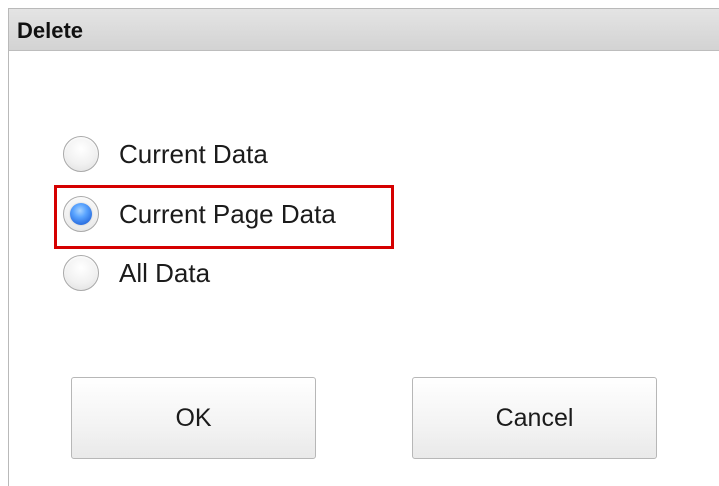 The width and height of the screenshot is (719, 486). What do you see at coordinates (193, 153) in the screenshot?
I see `radio-label-current-data: Current Data` at bounding box center [193, 153].